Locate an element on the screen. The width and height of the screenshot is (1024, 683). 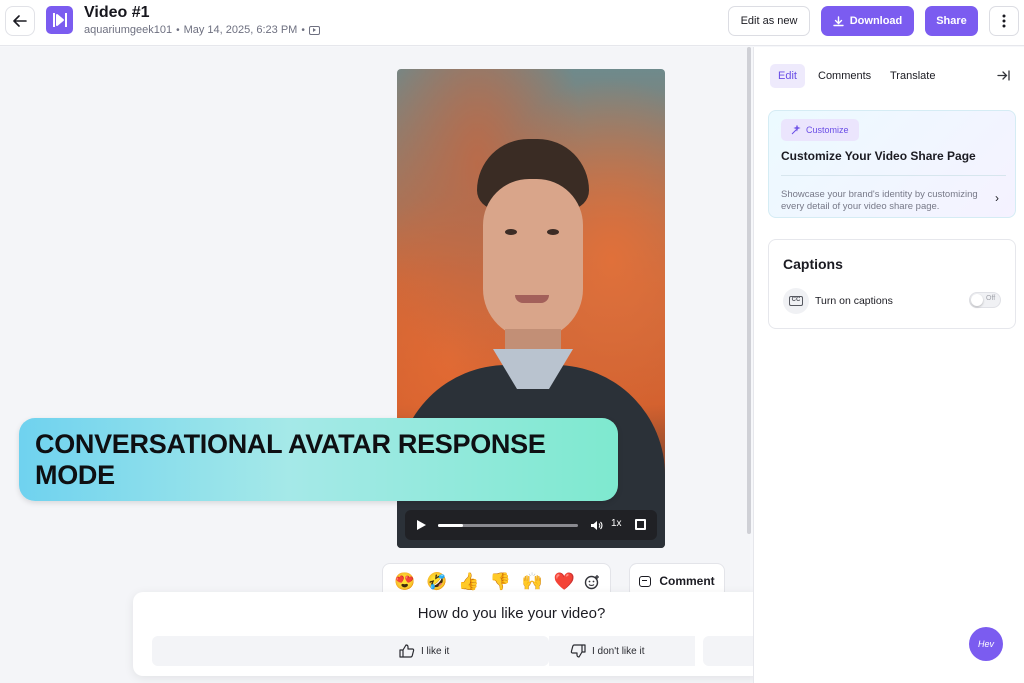
progress-fill is located at coordinates (451, 525).